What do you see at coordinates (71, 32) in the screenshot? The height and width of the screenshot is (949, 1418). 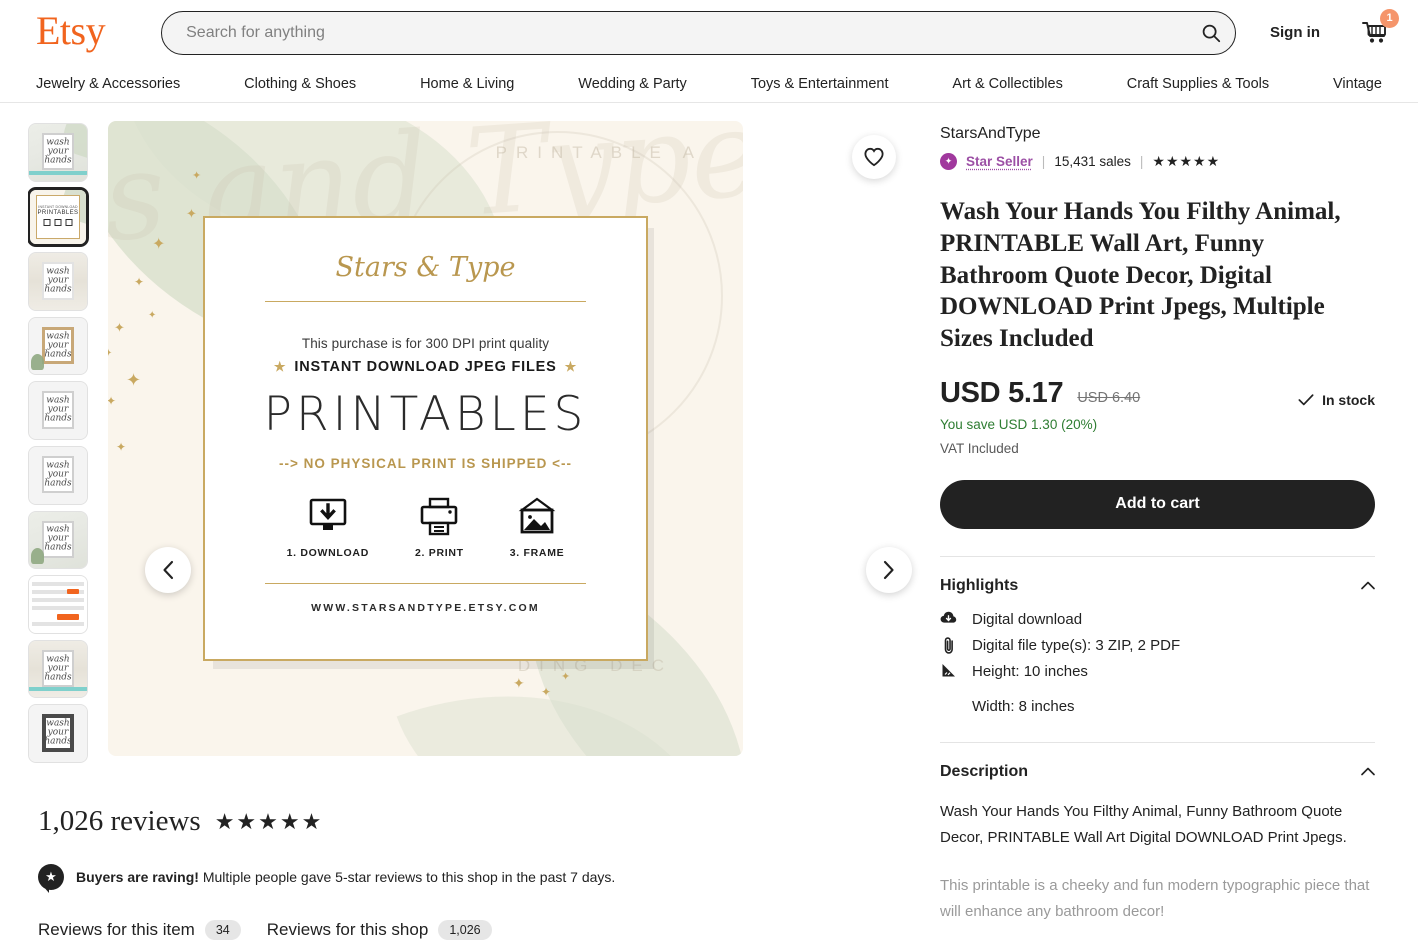 I see `etsy-logo: Etsy` at bounding box center [71, 32].